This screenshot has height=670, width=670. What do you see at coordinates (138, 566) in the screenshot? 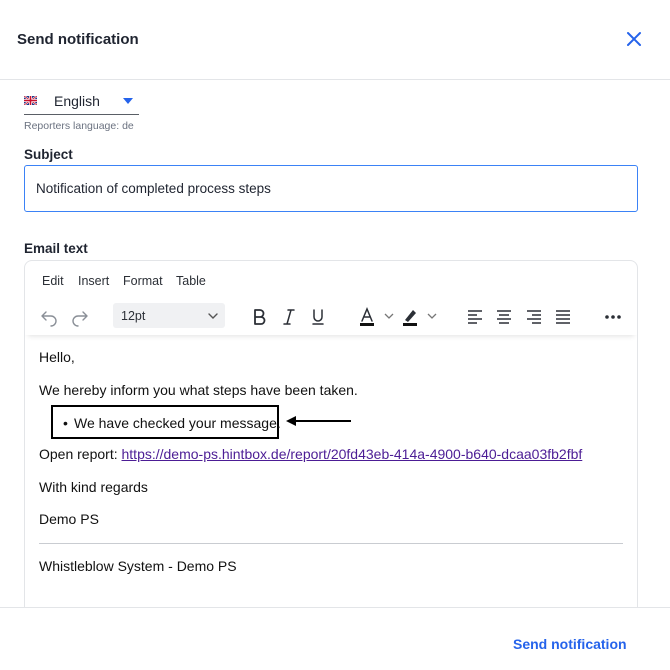
I see `signature-text: Whistleblow System - Demo PS` at bounding box center [138, 566].